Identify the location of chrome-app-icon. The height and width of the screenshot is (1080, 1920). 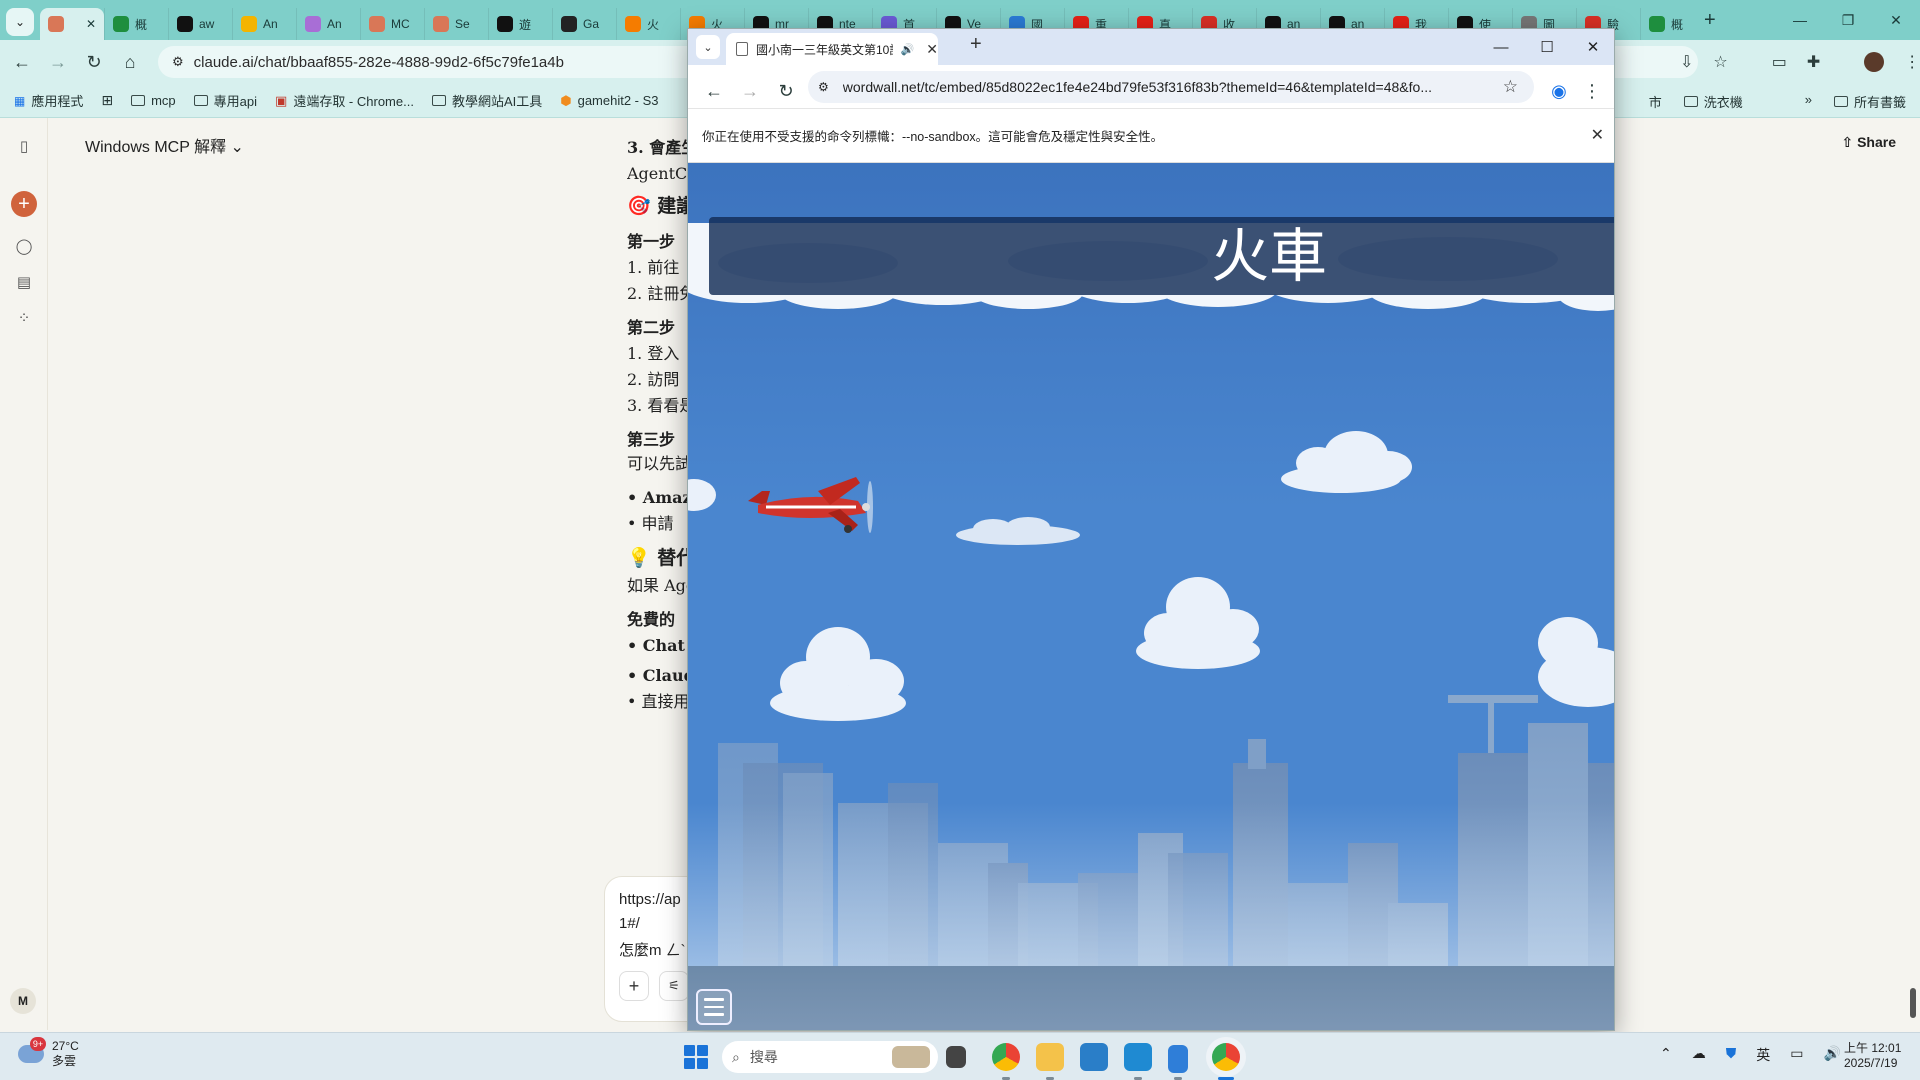
(1006, 1057).